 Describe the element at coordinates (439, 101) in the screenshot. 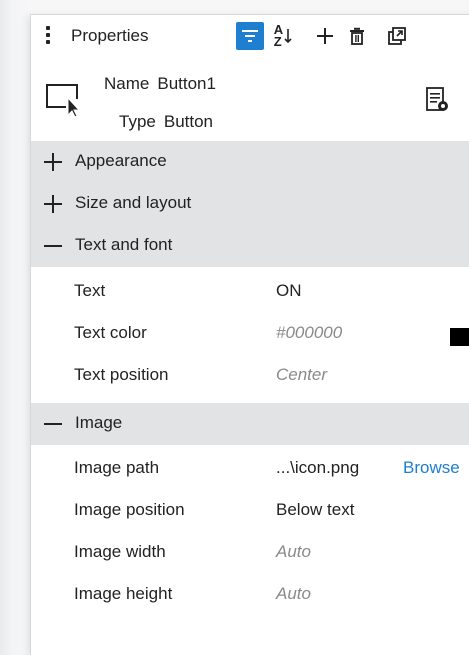

I see `document-settings-icon` at that location.